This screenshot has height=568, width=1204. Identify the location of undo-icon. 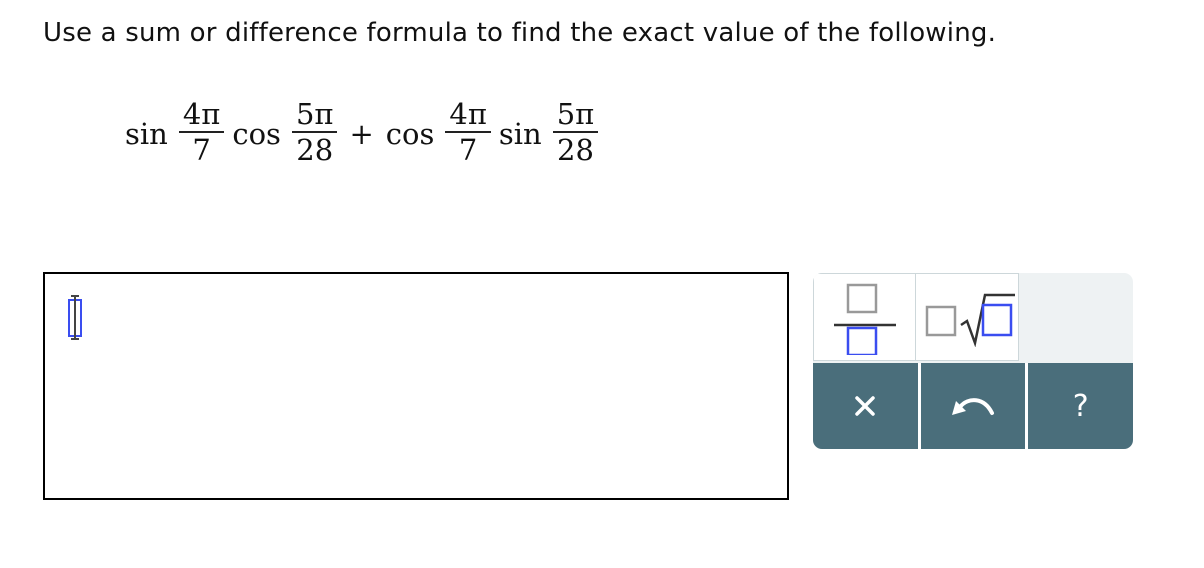
(973, 406).